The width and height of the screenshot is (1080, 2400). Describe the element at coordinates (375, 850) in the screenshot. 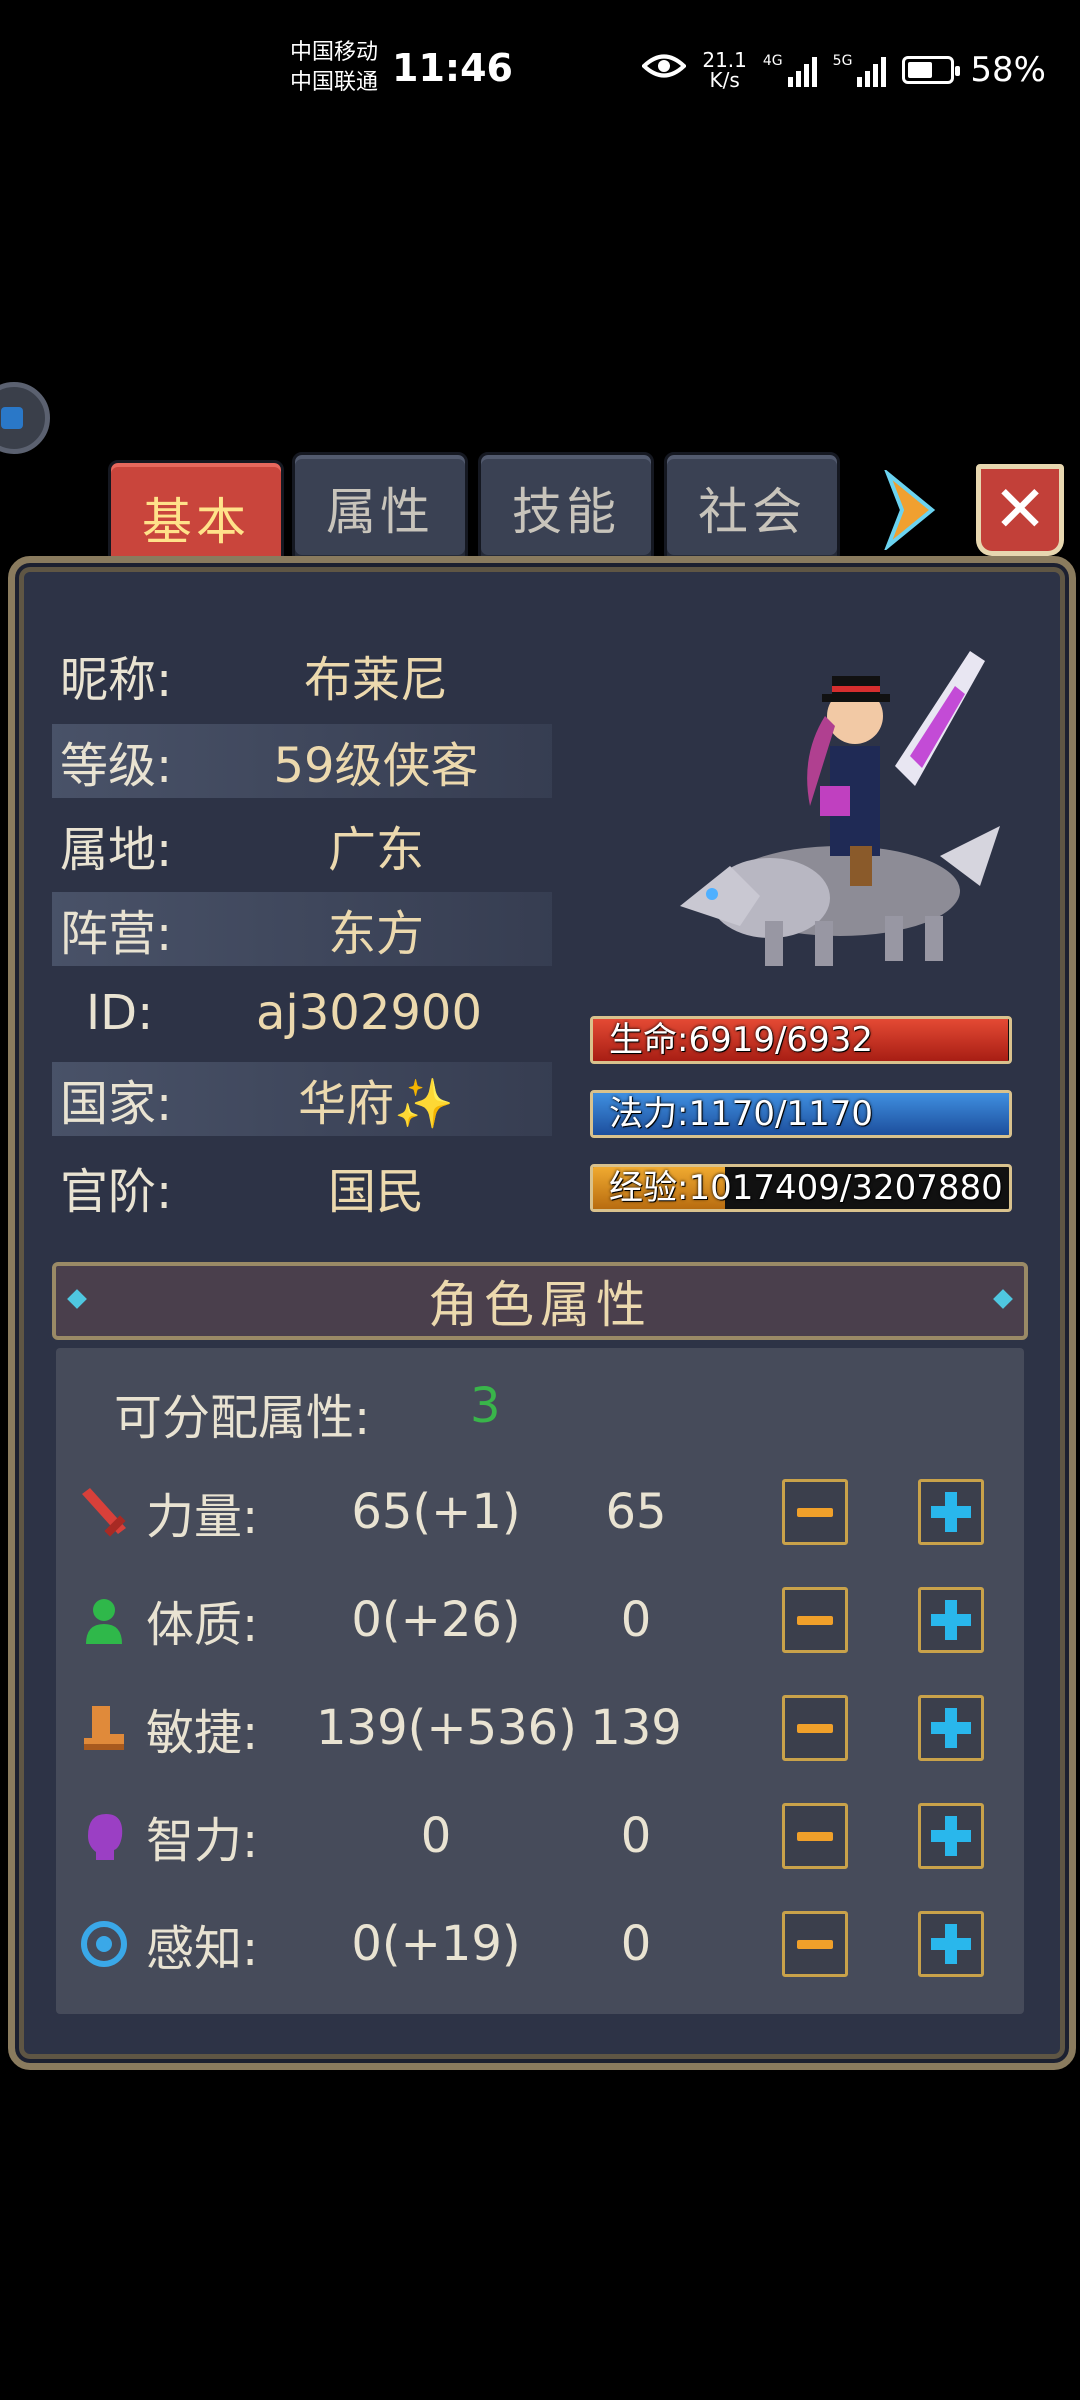

I see `profile-value: 广东` at that location.